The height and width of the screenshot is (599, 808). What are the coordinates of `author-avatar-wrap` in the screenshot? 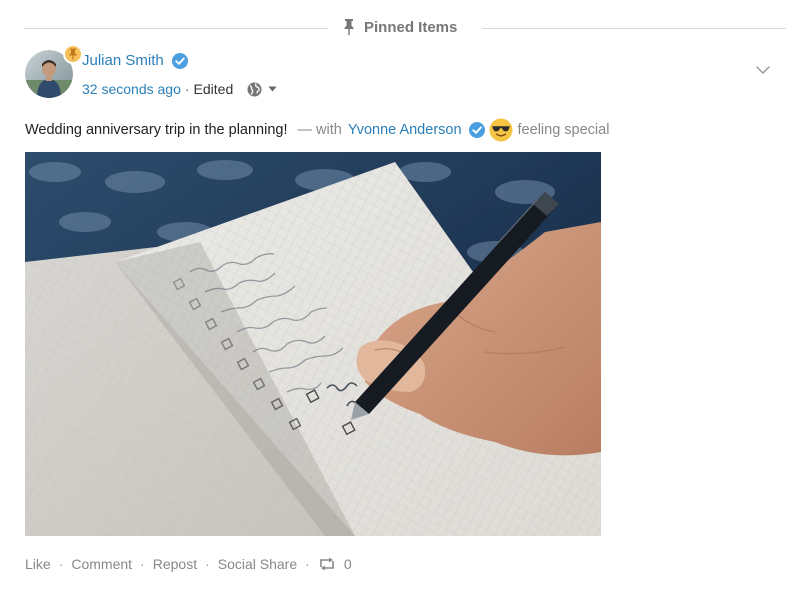 It's located at (54, 71).